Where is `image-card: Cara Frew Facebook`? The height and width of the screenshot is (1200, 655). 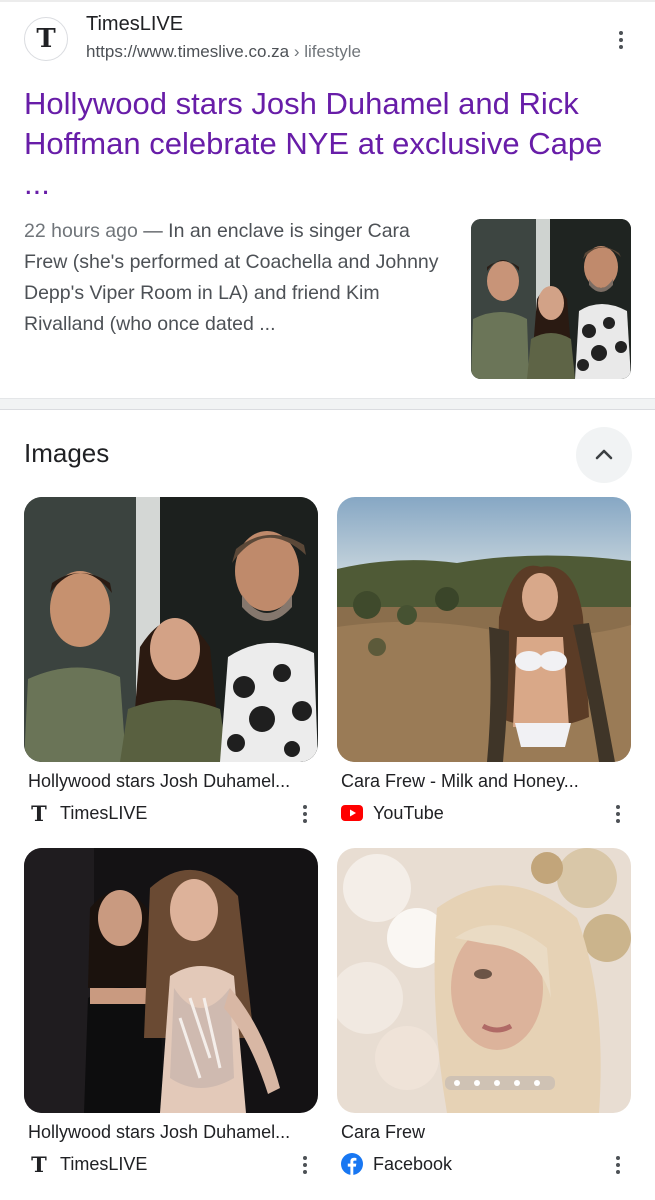
image-card: Cara Frew Facebook is located at coordinates (484, 1012).